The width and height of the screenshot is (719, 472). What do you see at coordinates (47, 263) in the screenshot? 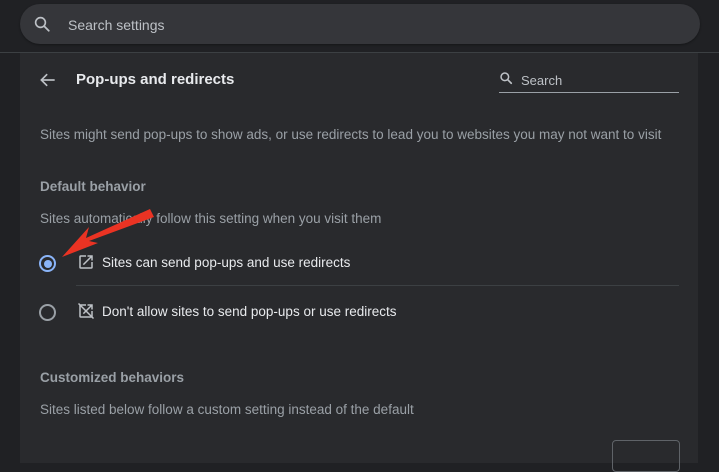
I see `radio-allow-popups` at bounding box center [47, 263].